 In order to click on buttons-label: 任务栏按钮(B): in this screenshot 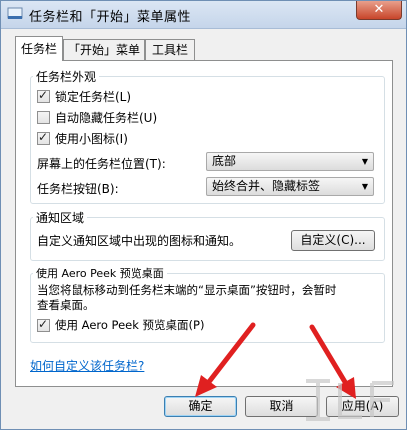, I will do `click(78, 189)`.